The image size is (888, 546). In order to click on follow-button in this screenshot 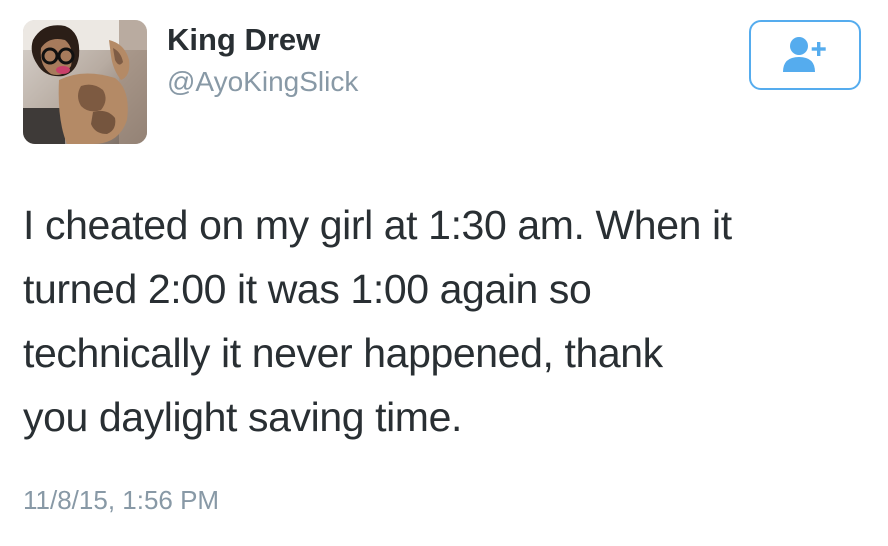, I will do `click(805, 55)`.